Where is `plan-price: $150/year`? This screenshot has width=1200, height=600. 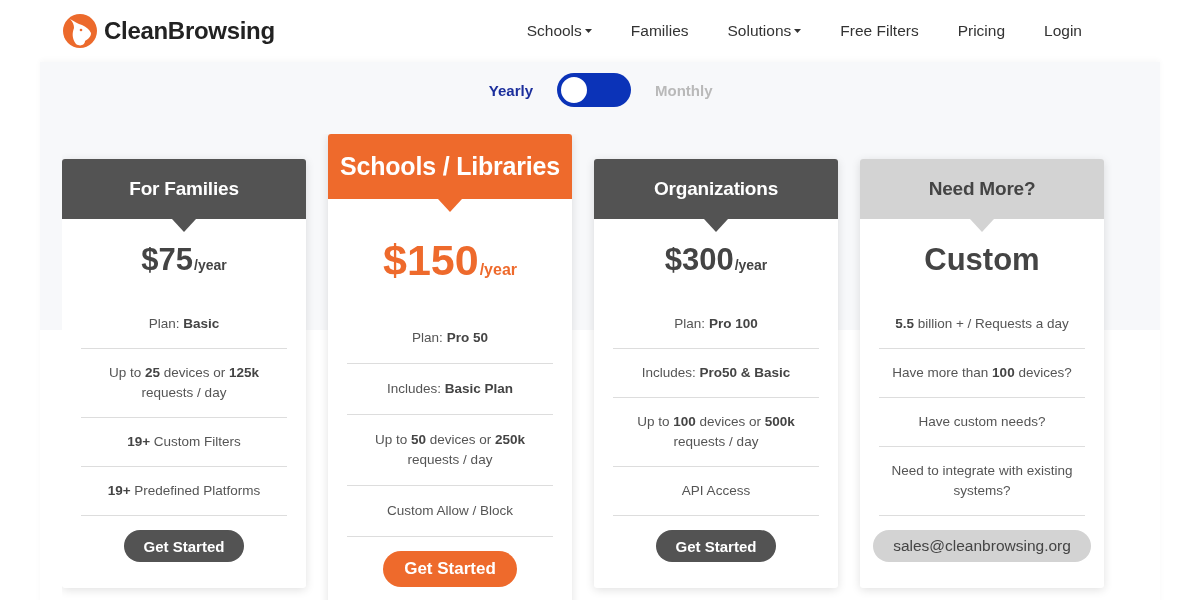
plan-price: $150/year is located at coordinates (449, 260).